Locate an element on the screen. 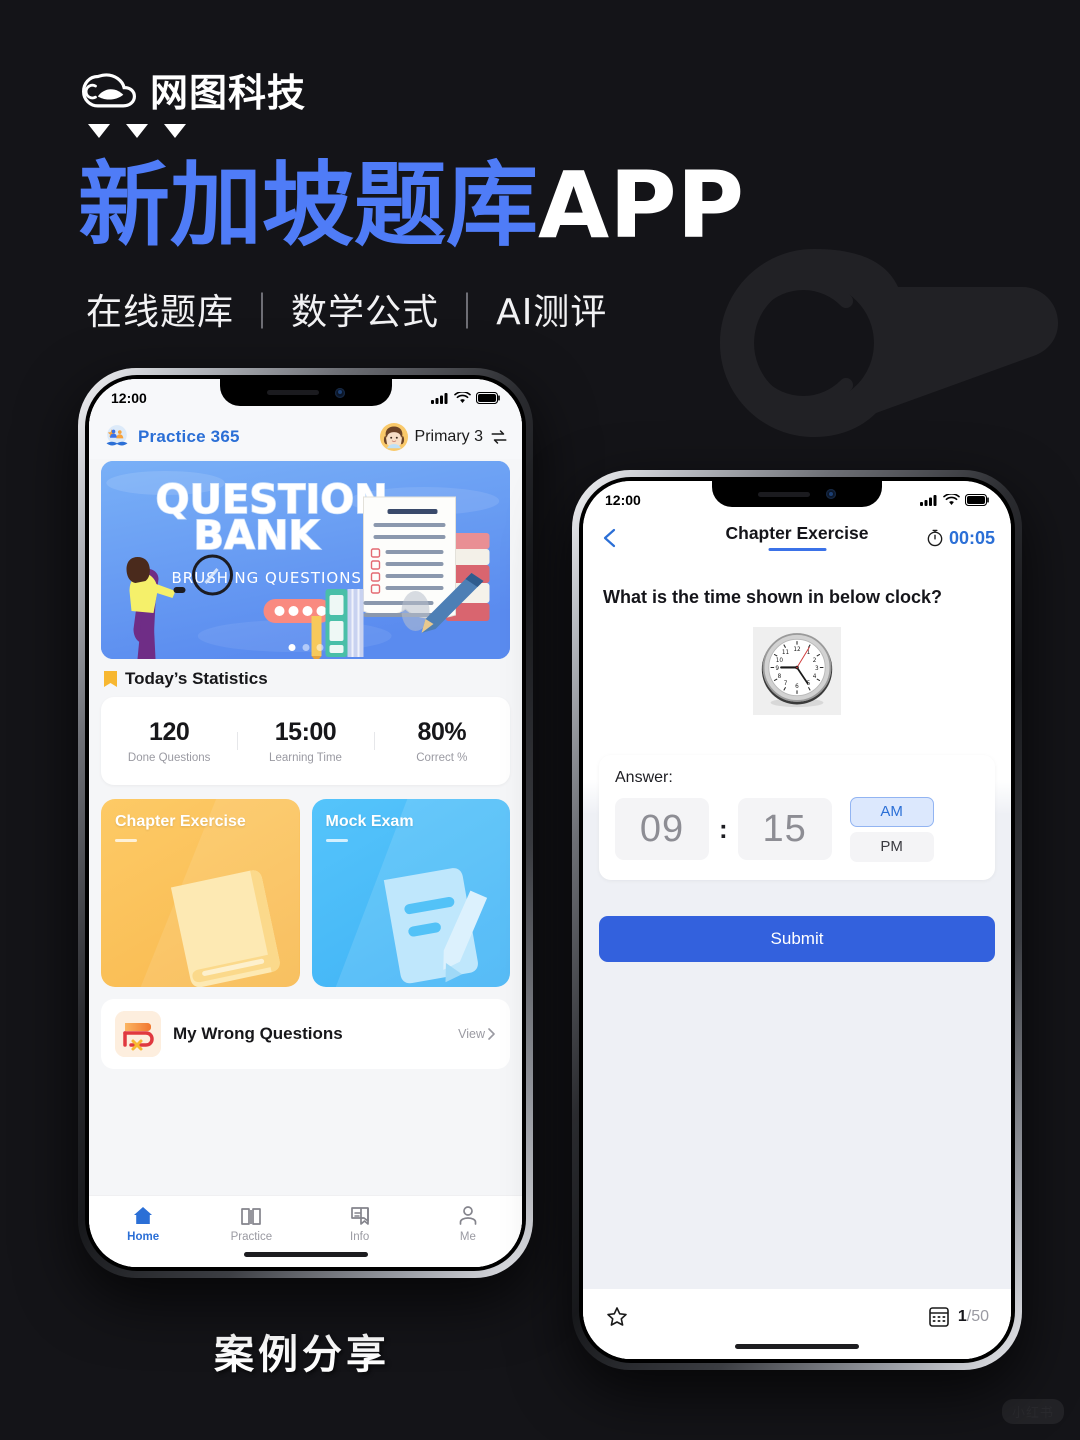  app-header: Practice 365 Primary 3 is located at coordinates (305, 437).